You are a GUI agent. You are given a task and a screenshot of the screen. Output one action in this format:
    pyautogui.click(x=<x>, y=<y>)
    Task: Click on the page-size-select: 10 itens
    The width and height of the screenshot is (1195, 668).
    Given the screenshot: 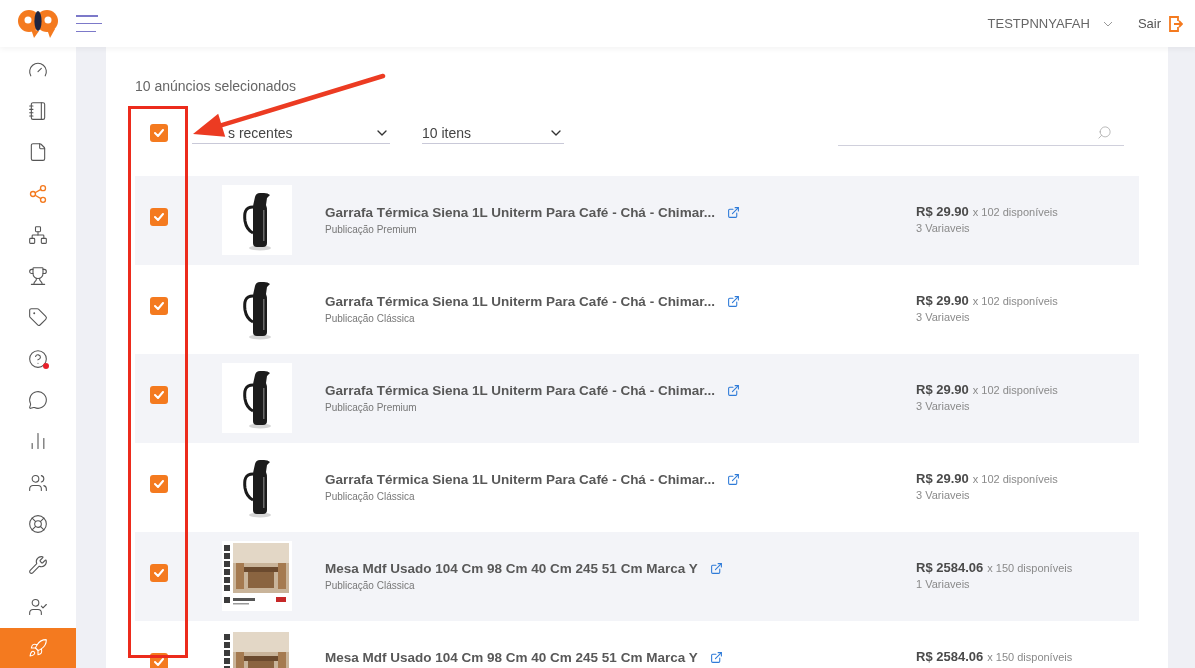 What is the action you would take?
    pyautogui.click(x=493, y=133)
    